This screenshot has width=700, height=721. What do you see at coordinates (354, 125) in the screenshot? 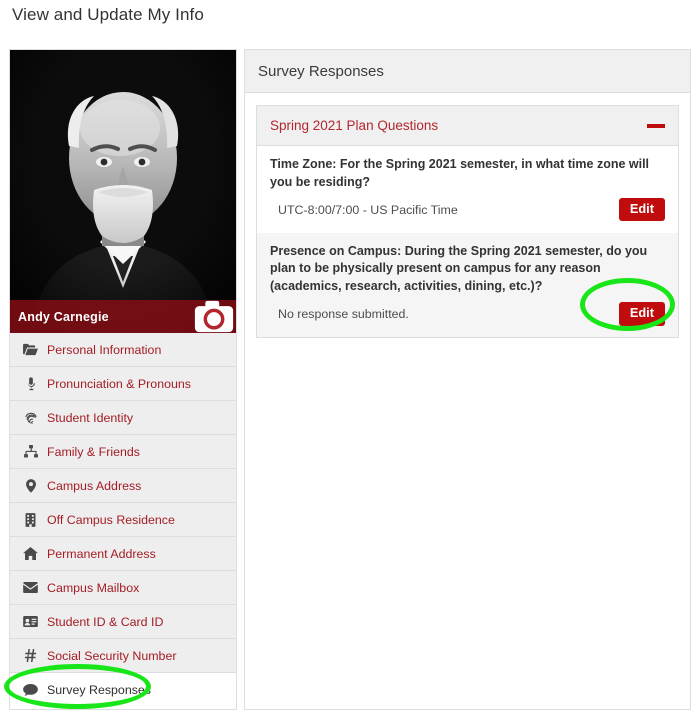
I see `survey-card-title: Spring 2021 Plan Questions` at bounding box center [354, 125].